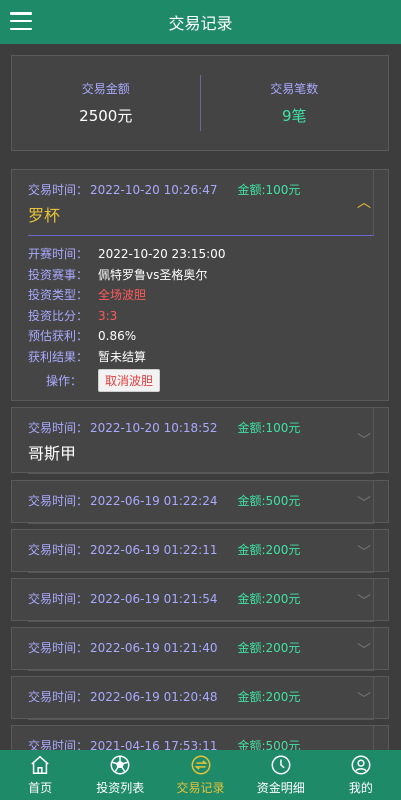 The image size is (401, 800). Describe the element at coordinates (58, 254) in the screenshot. I see `detail-label: 开赛时间：` at that location.